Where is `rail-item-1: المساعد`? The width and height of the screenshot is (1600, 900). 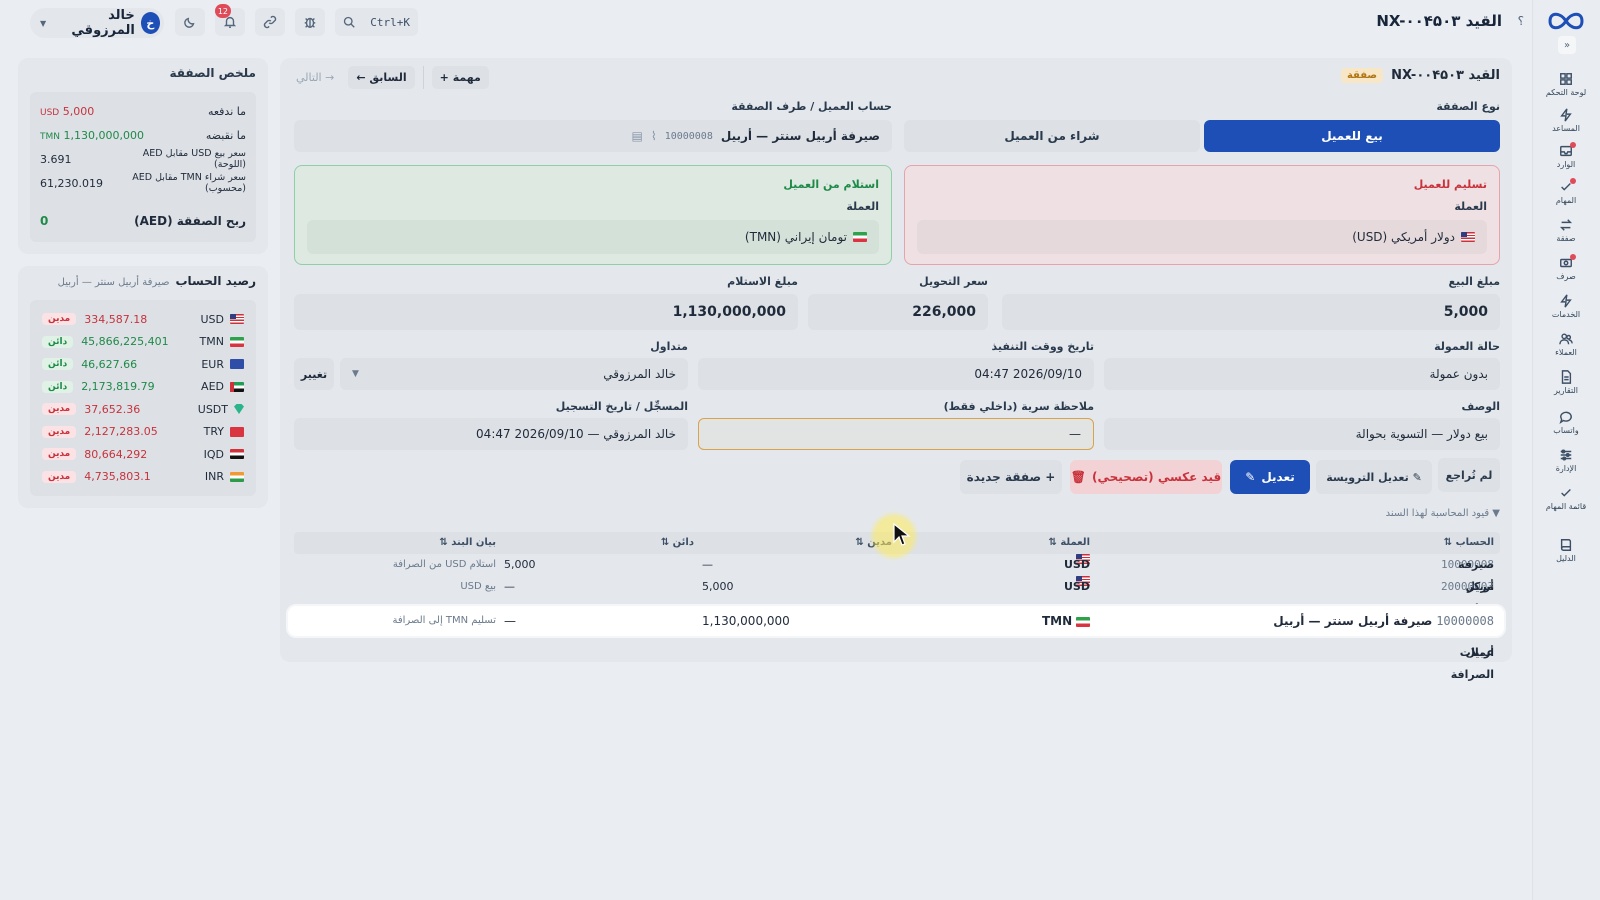 rail-item-1: المساعد is located at coordinates (1566, 120).